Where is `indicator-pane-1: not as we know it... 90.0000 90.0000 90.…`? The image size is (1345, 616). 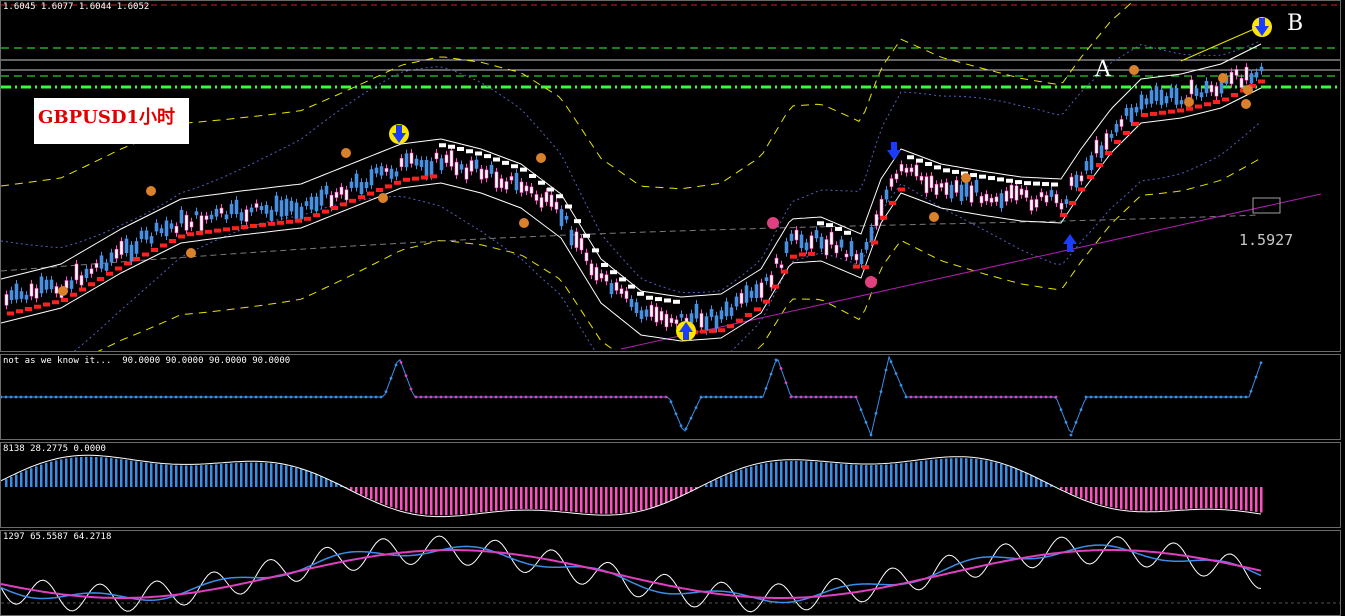 indicator-pane-1: not as we know it... 90.0000 90.0000 90.… is located at coordinates (670, 397).